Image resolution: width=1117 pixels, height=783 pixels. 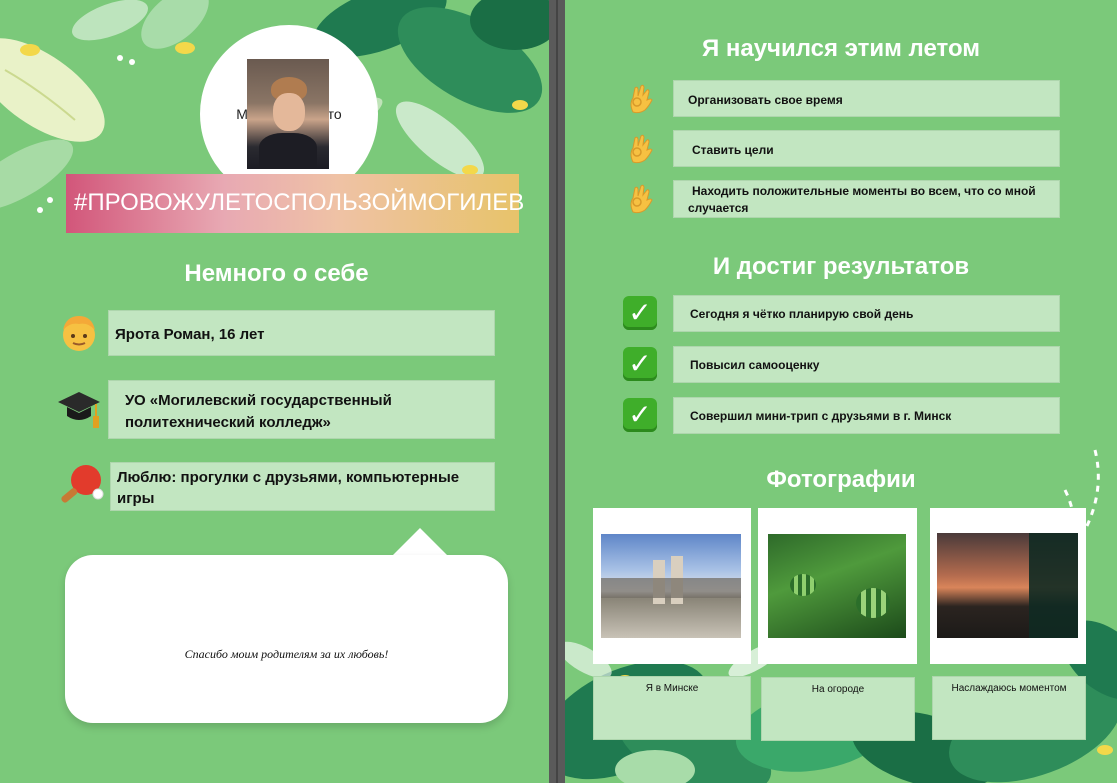 I want to click on learned-heading: Я научился этим летом, so click(x=841, y=48).